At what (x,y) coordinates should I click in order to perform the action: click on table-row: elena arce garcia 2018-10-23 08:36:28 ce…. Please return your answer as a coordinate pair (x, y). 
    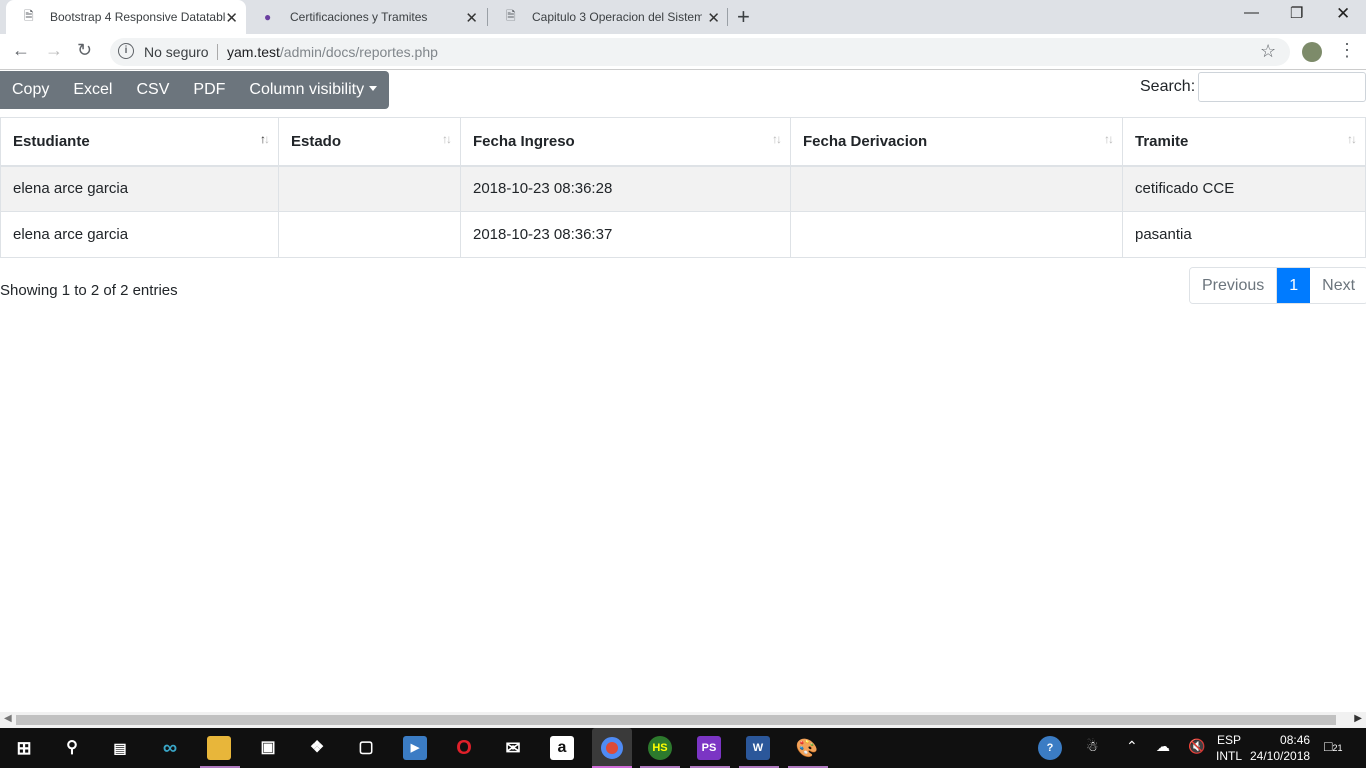
    Looking at the image, I should click on (683, 188).